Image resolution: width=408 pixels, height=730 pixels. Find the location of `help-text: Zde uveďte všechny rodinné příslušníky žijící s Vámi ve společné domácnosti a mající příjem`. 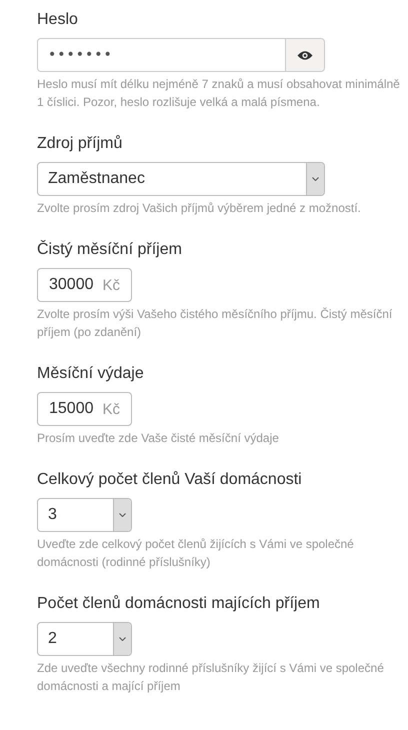

help-text: Zde uveďte všechny rodinné příslušníky žijící s Vámi ve společné domácnosti a mající příjem is located at coordinates (211, 677).